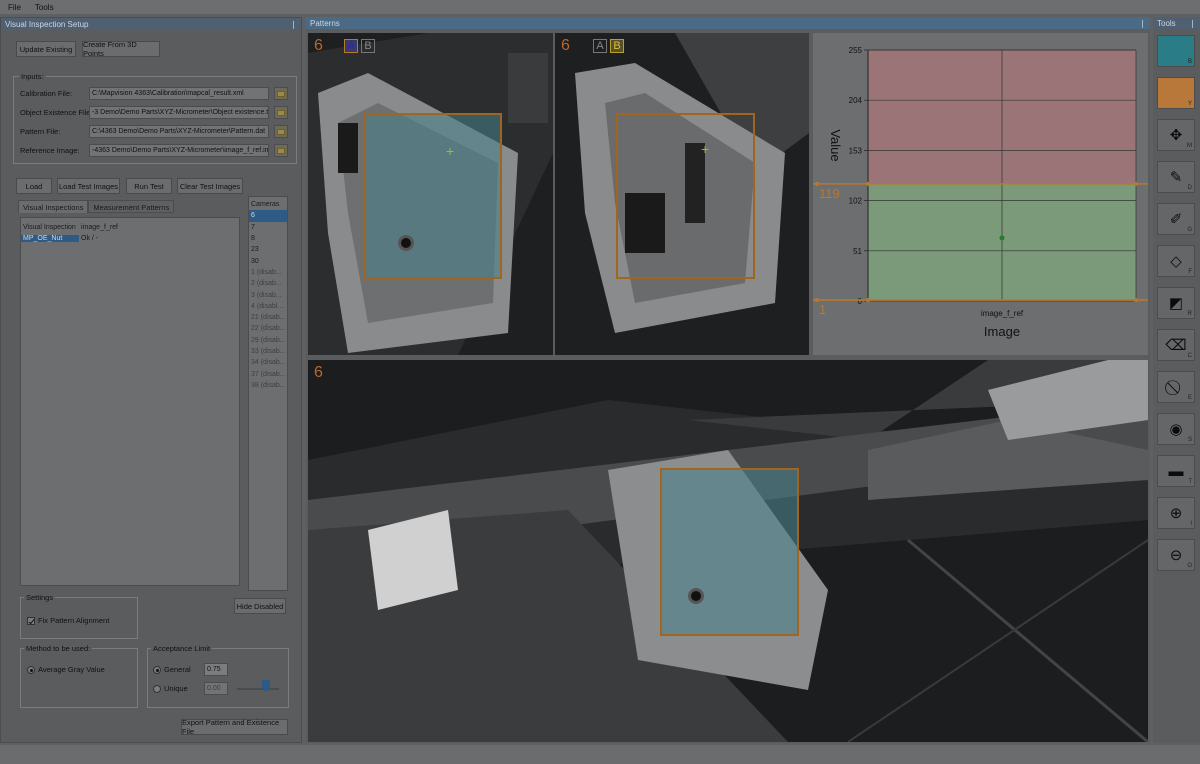 This screenshot has height=764, width=1200. I want to click on zoom-out-icon: ⊖, so click(1176, 555).